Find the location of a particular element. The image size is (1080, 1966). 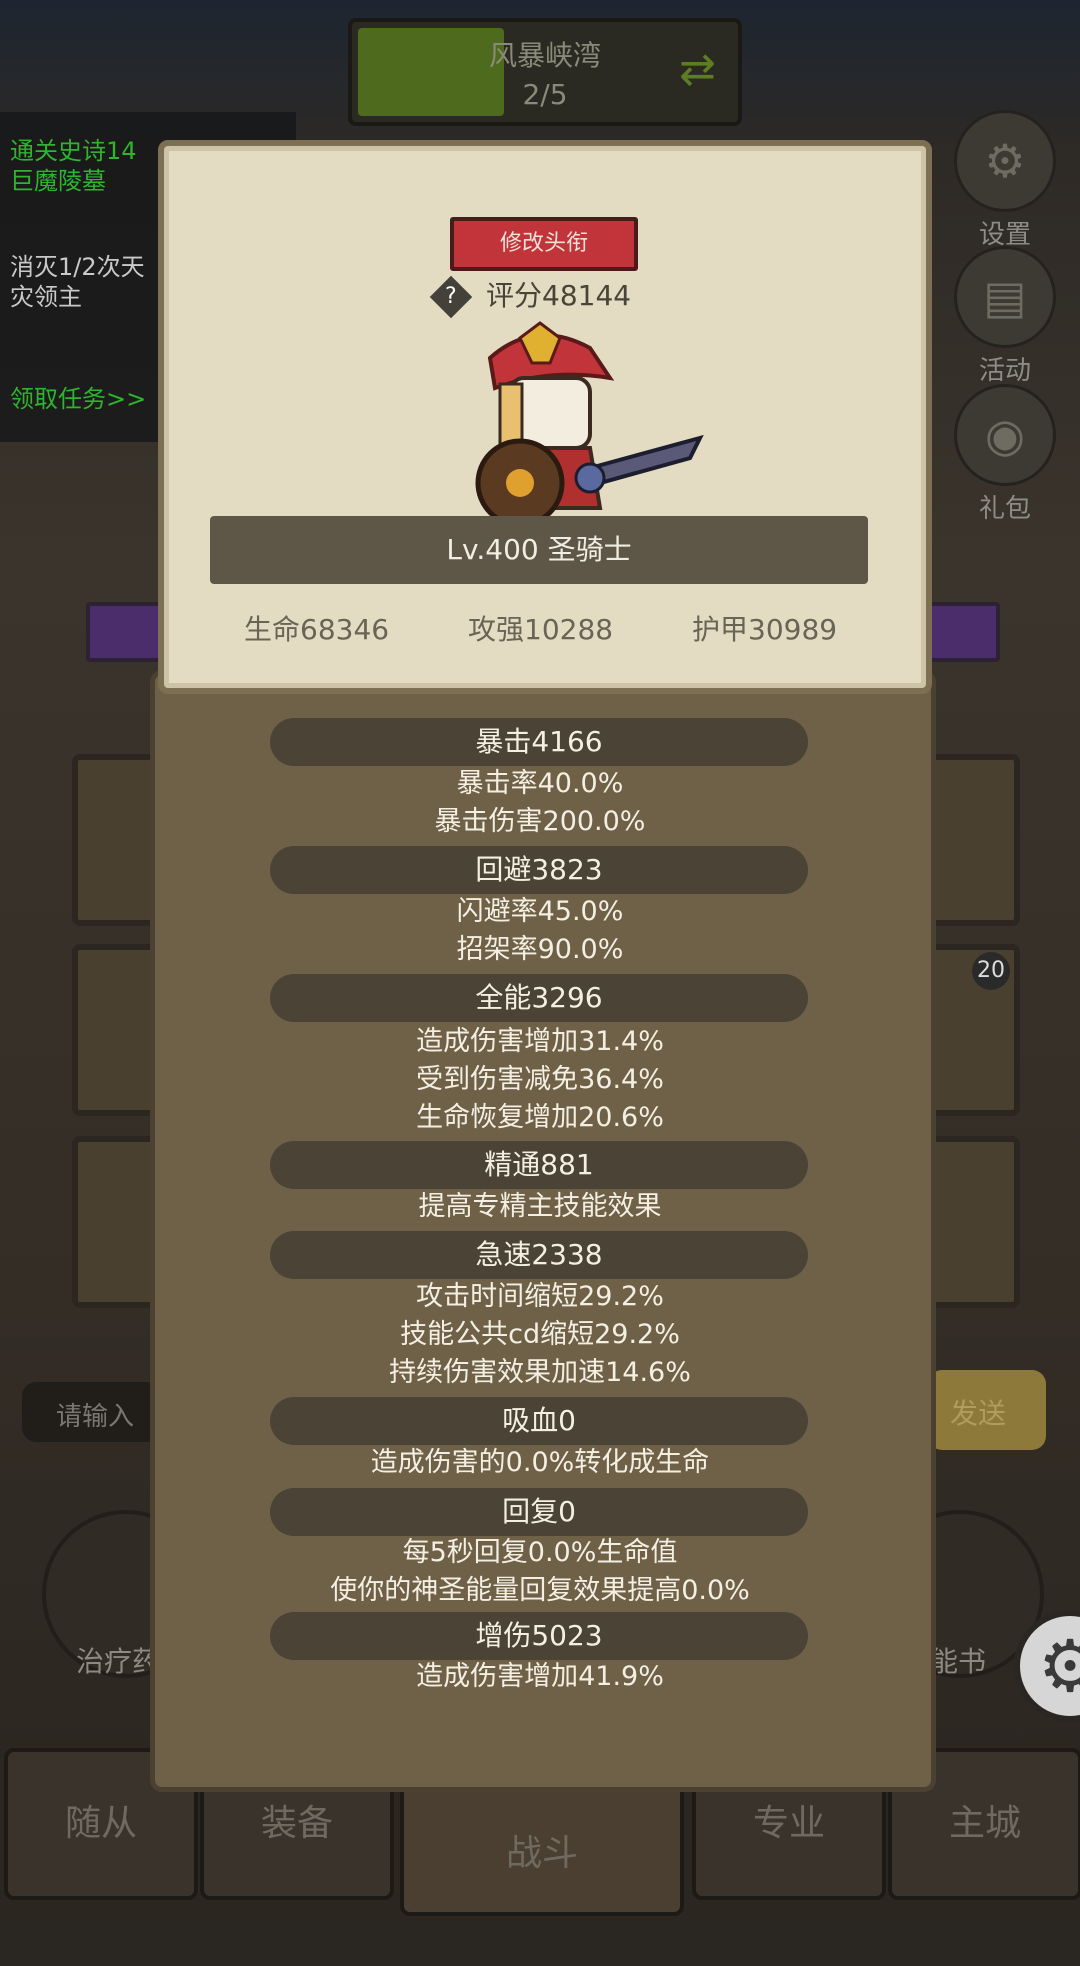

section-line: 技能公共cd缩短29.2% is located at coordinates (540, 1334).